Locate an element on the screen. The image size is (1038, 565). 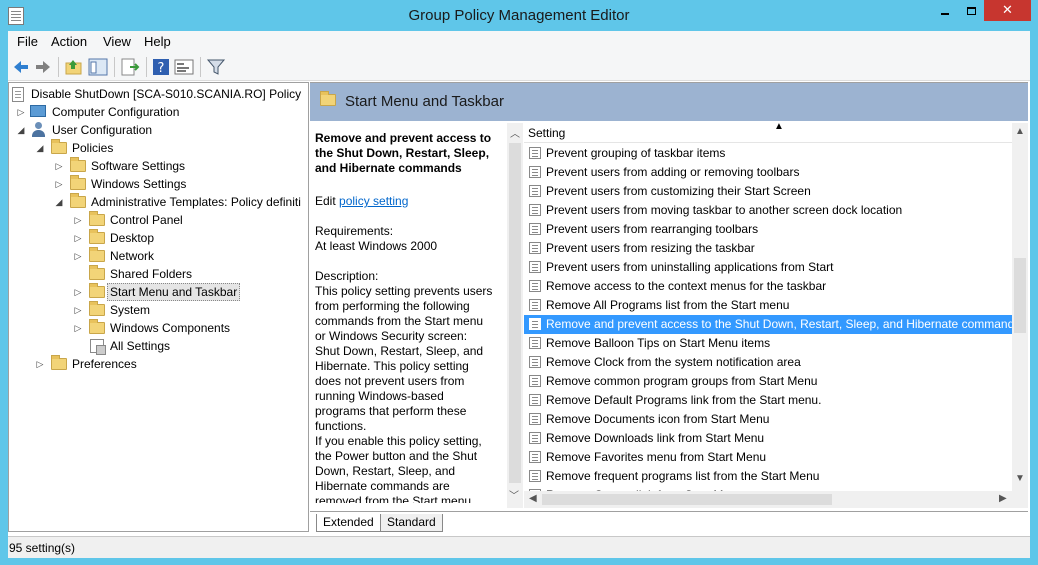
scroll-up-icon: ▲ is located at coordinates (1020, 131).